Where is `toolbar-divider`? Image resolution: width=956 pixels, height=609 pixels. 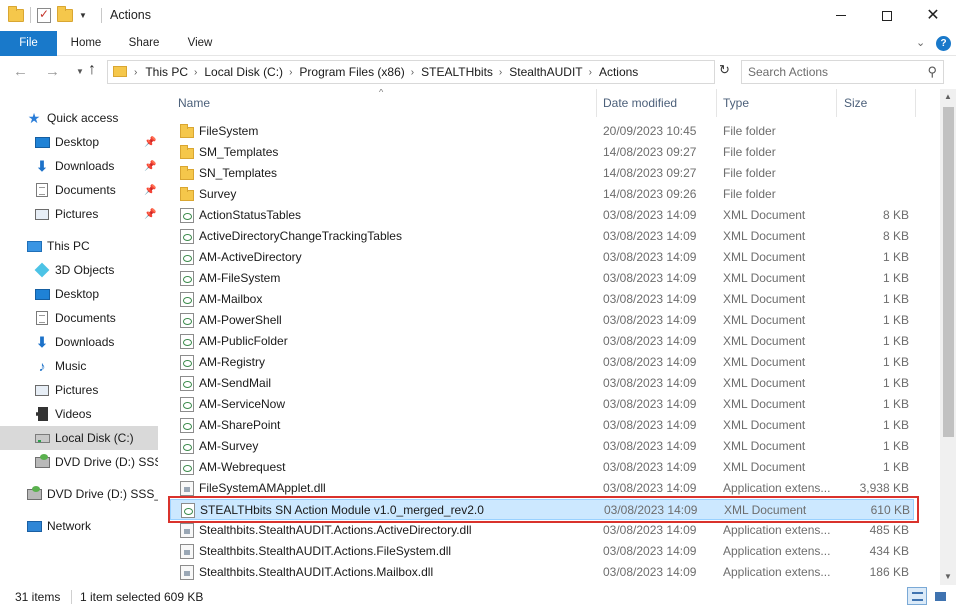
toolbar-divider is located at coordinates (30, 15).